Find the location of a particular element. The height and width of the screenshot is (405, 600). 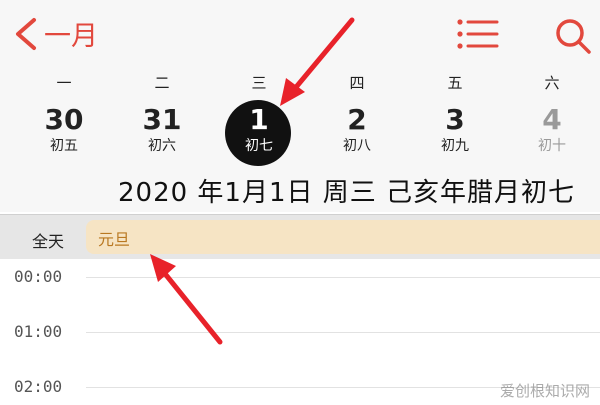

lunar-date: 初六 is located at coordinates (162, 146).